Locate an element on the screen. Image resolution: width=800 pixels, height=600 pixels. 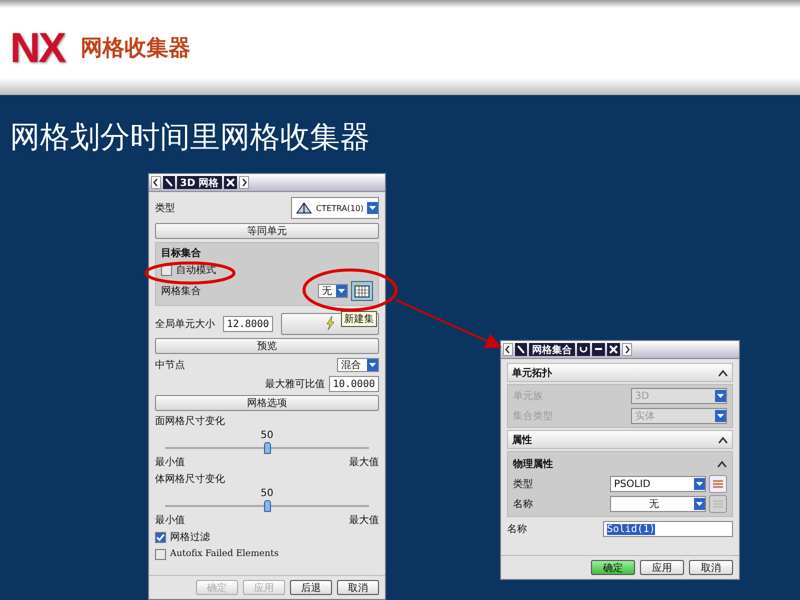
collector-dropdown: 无 is located at coordinates (333, 291).